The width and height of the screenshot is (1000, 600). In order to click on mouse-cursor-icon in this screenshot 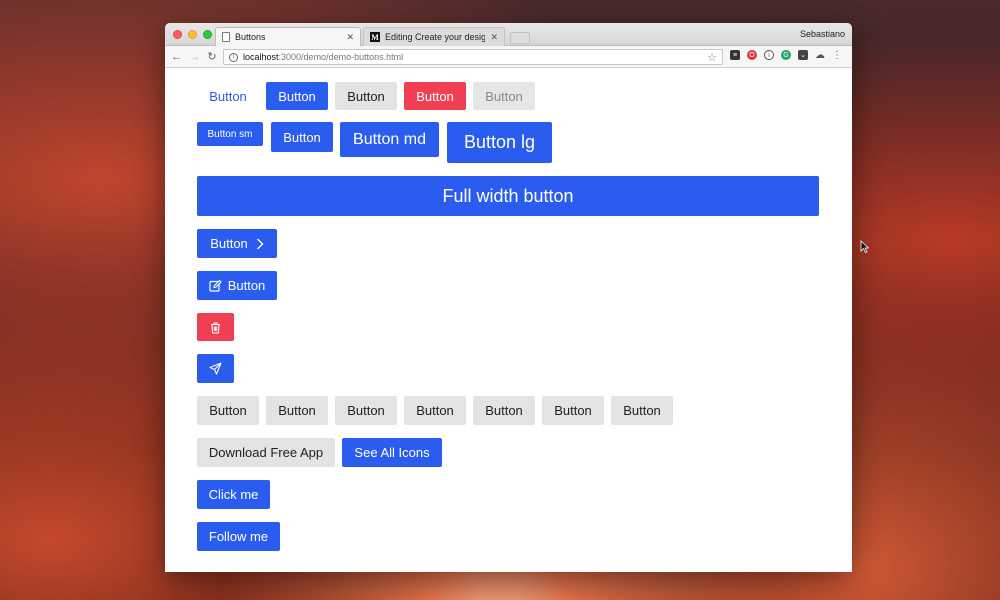, I will do `click(864, 246)`.